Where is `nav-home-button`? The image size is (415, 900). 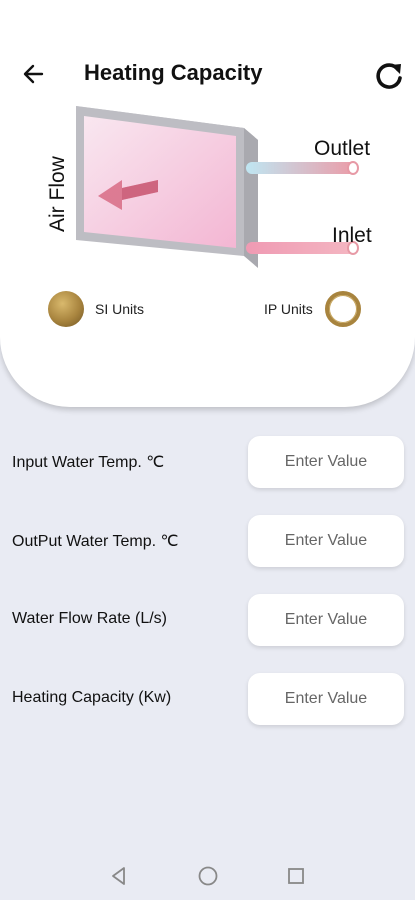
nav-home-button is located at coordinates (208, 876).